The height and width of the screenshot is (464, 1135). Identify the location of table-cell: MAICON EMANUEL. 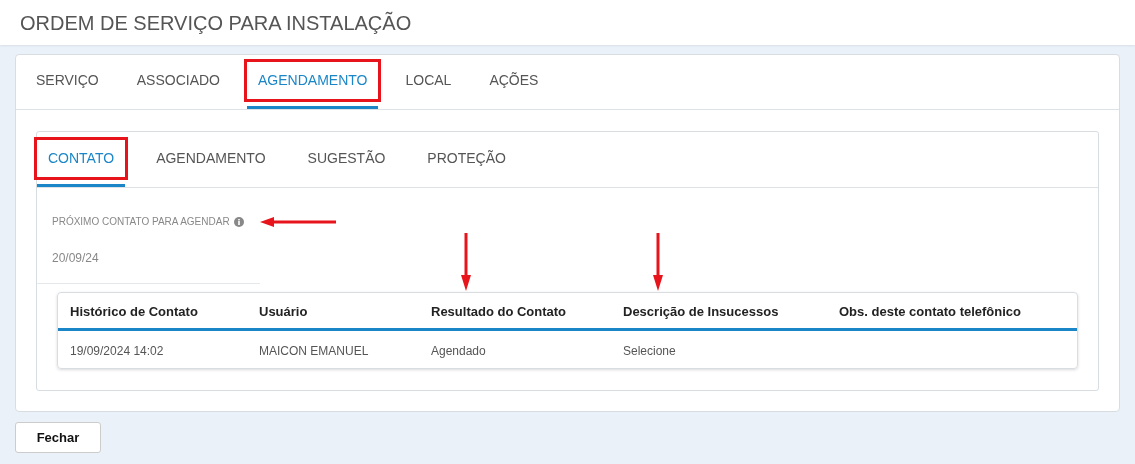
(314, 350).